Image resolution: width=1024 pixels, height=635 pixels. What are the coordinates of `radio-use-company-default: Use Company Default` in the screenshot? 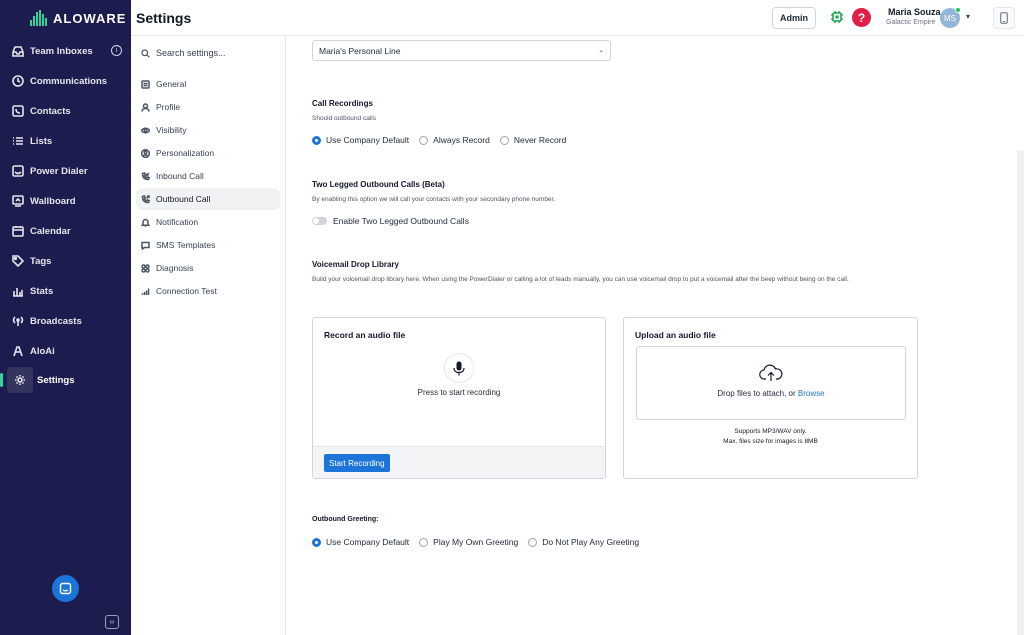 It's located at (360, 140).